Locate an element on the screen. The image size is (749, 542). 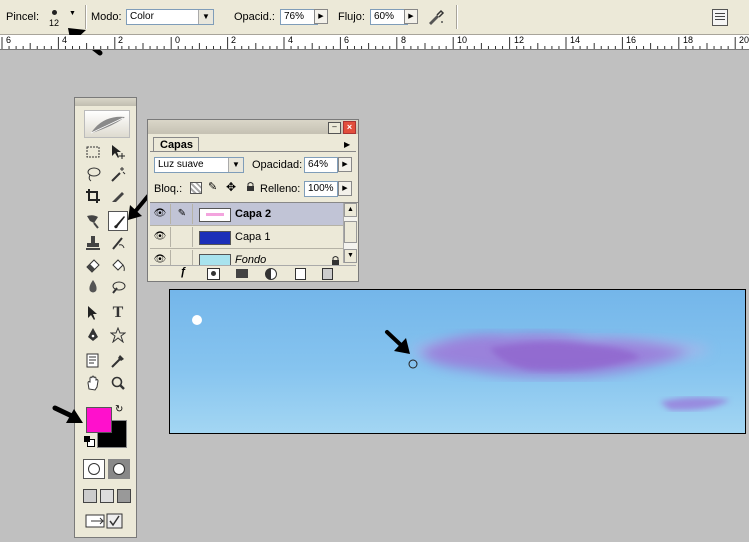
brush-preview-dot is located at coordinates (54, 12).